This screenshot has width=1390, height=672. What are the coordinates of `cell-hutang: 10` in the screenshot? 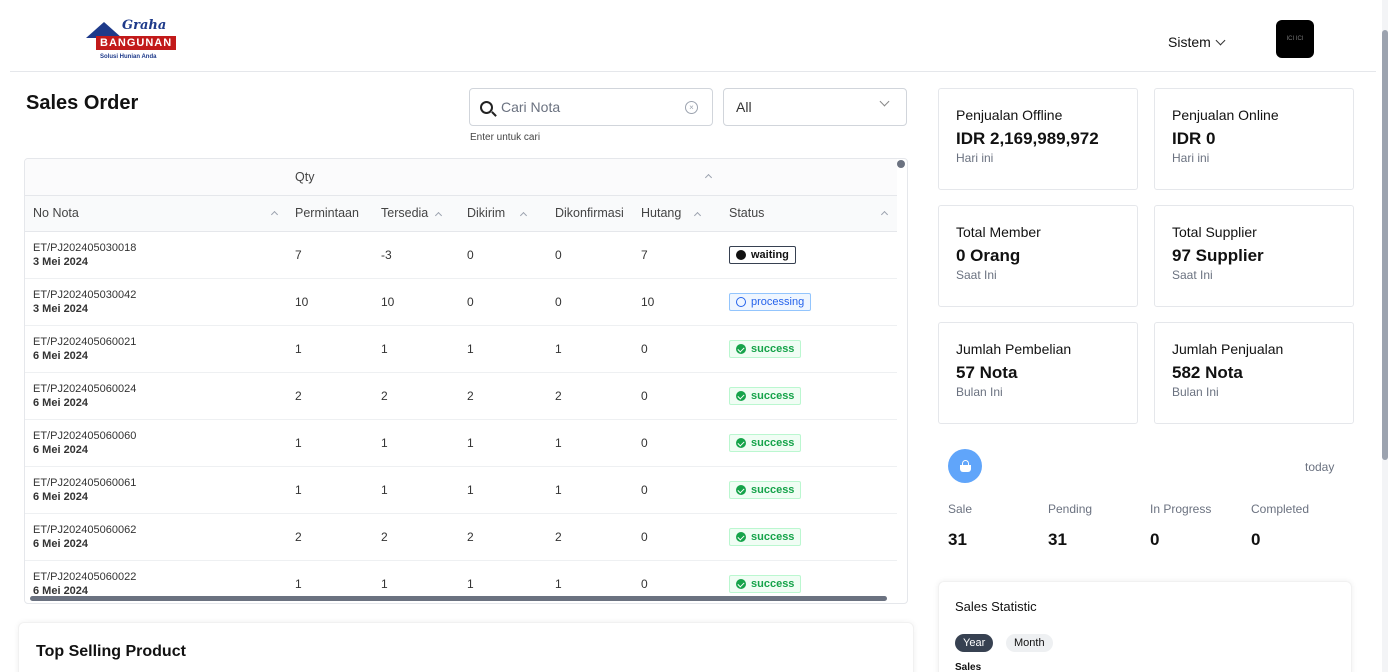 It's located at (677, 302).